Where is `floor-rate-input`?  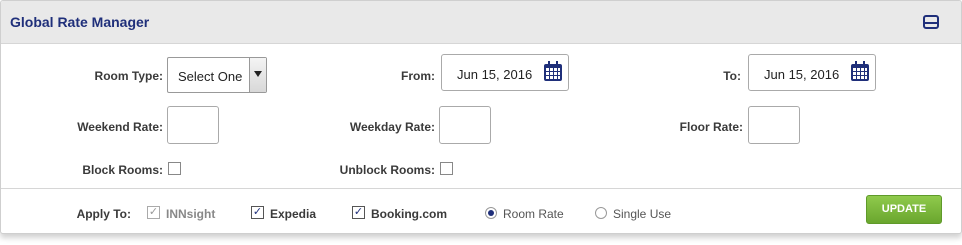
floor-rate-input is located at coordinates (774, 125).